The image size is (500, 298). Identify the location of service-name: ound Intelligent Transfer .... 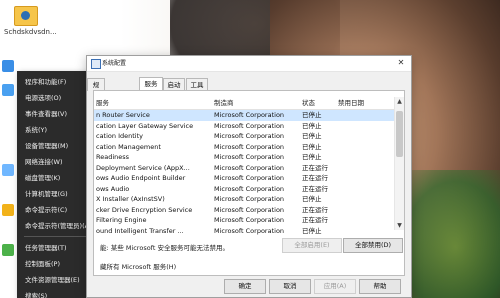
(140, 230).